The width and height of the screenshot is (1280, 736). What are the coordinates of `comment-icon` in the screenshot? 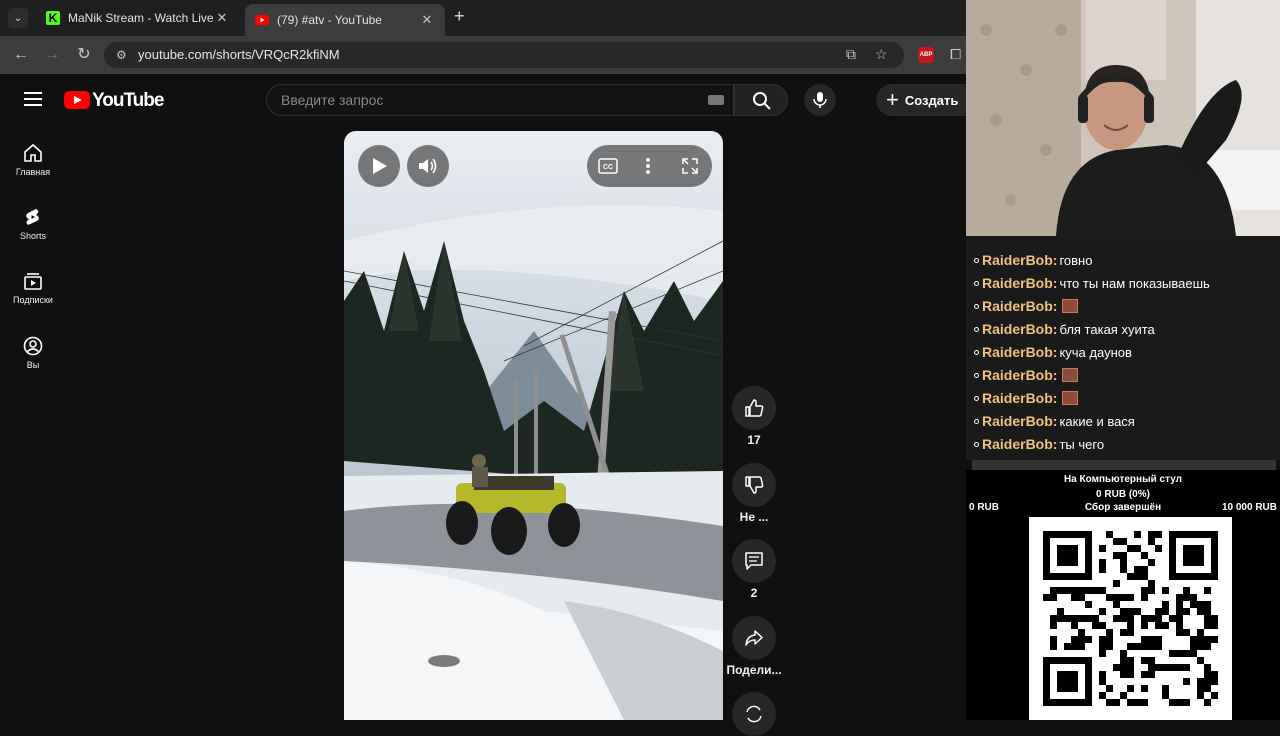 It's located at (754, 561).